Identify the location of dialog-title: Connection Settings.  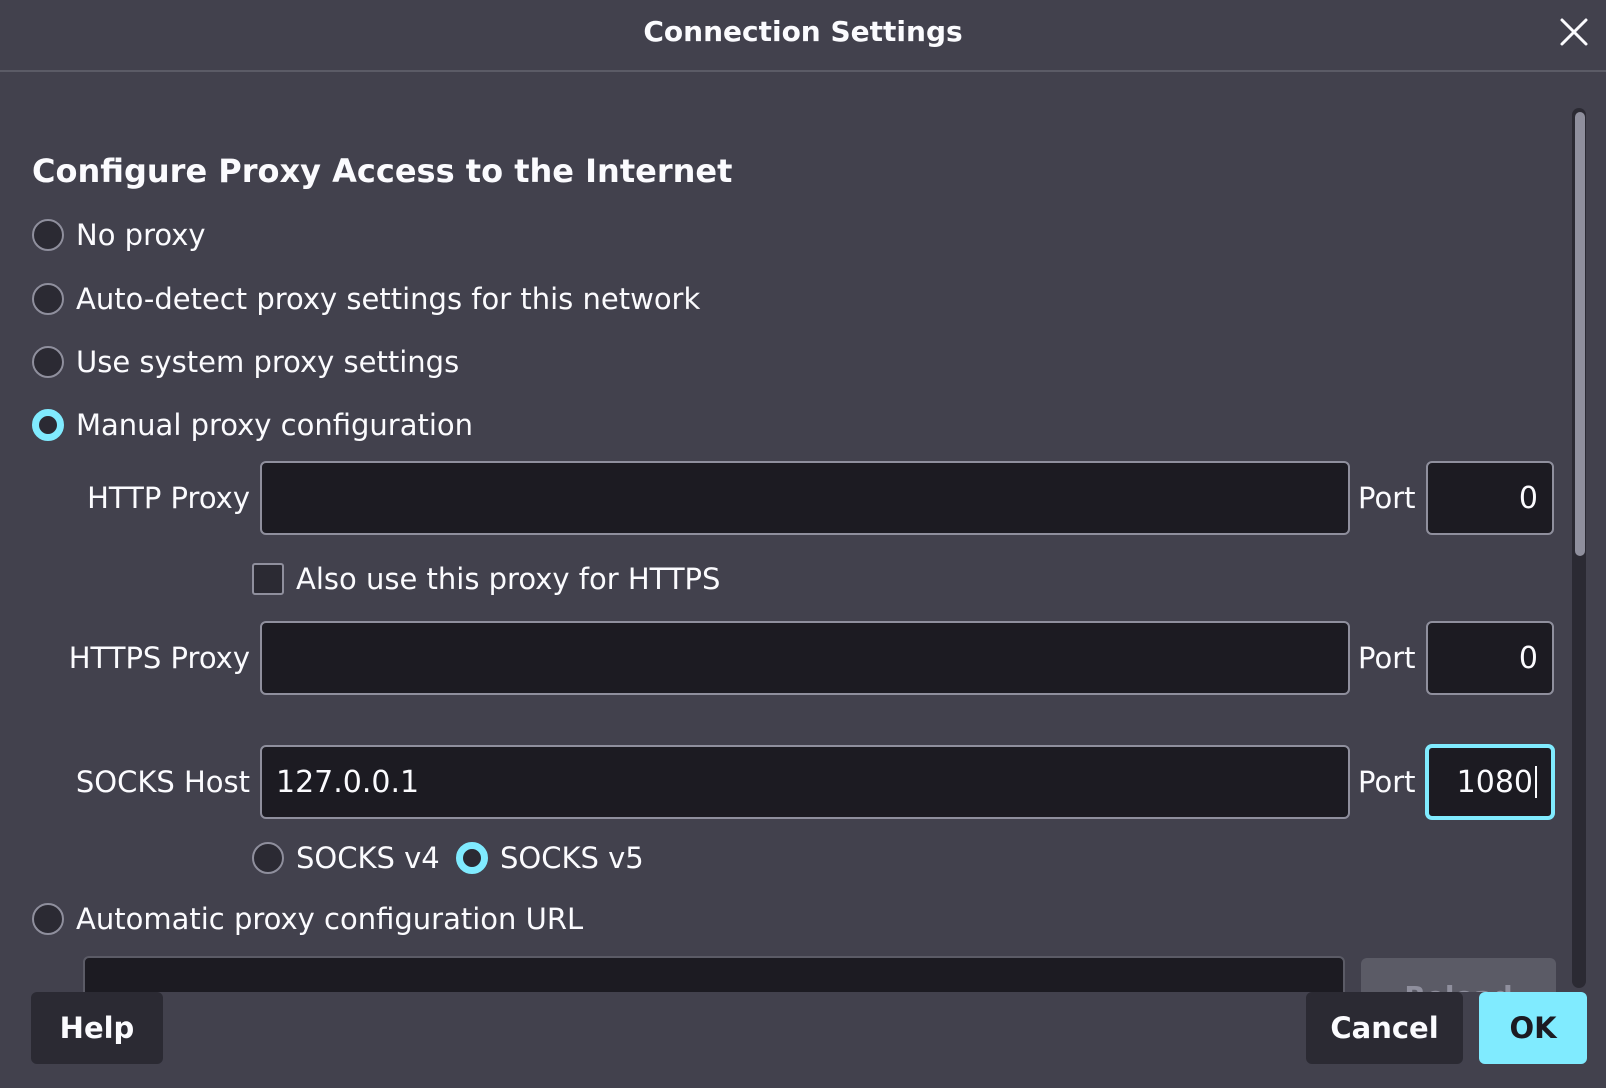
(803, 31).